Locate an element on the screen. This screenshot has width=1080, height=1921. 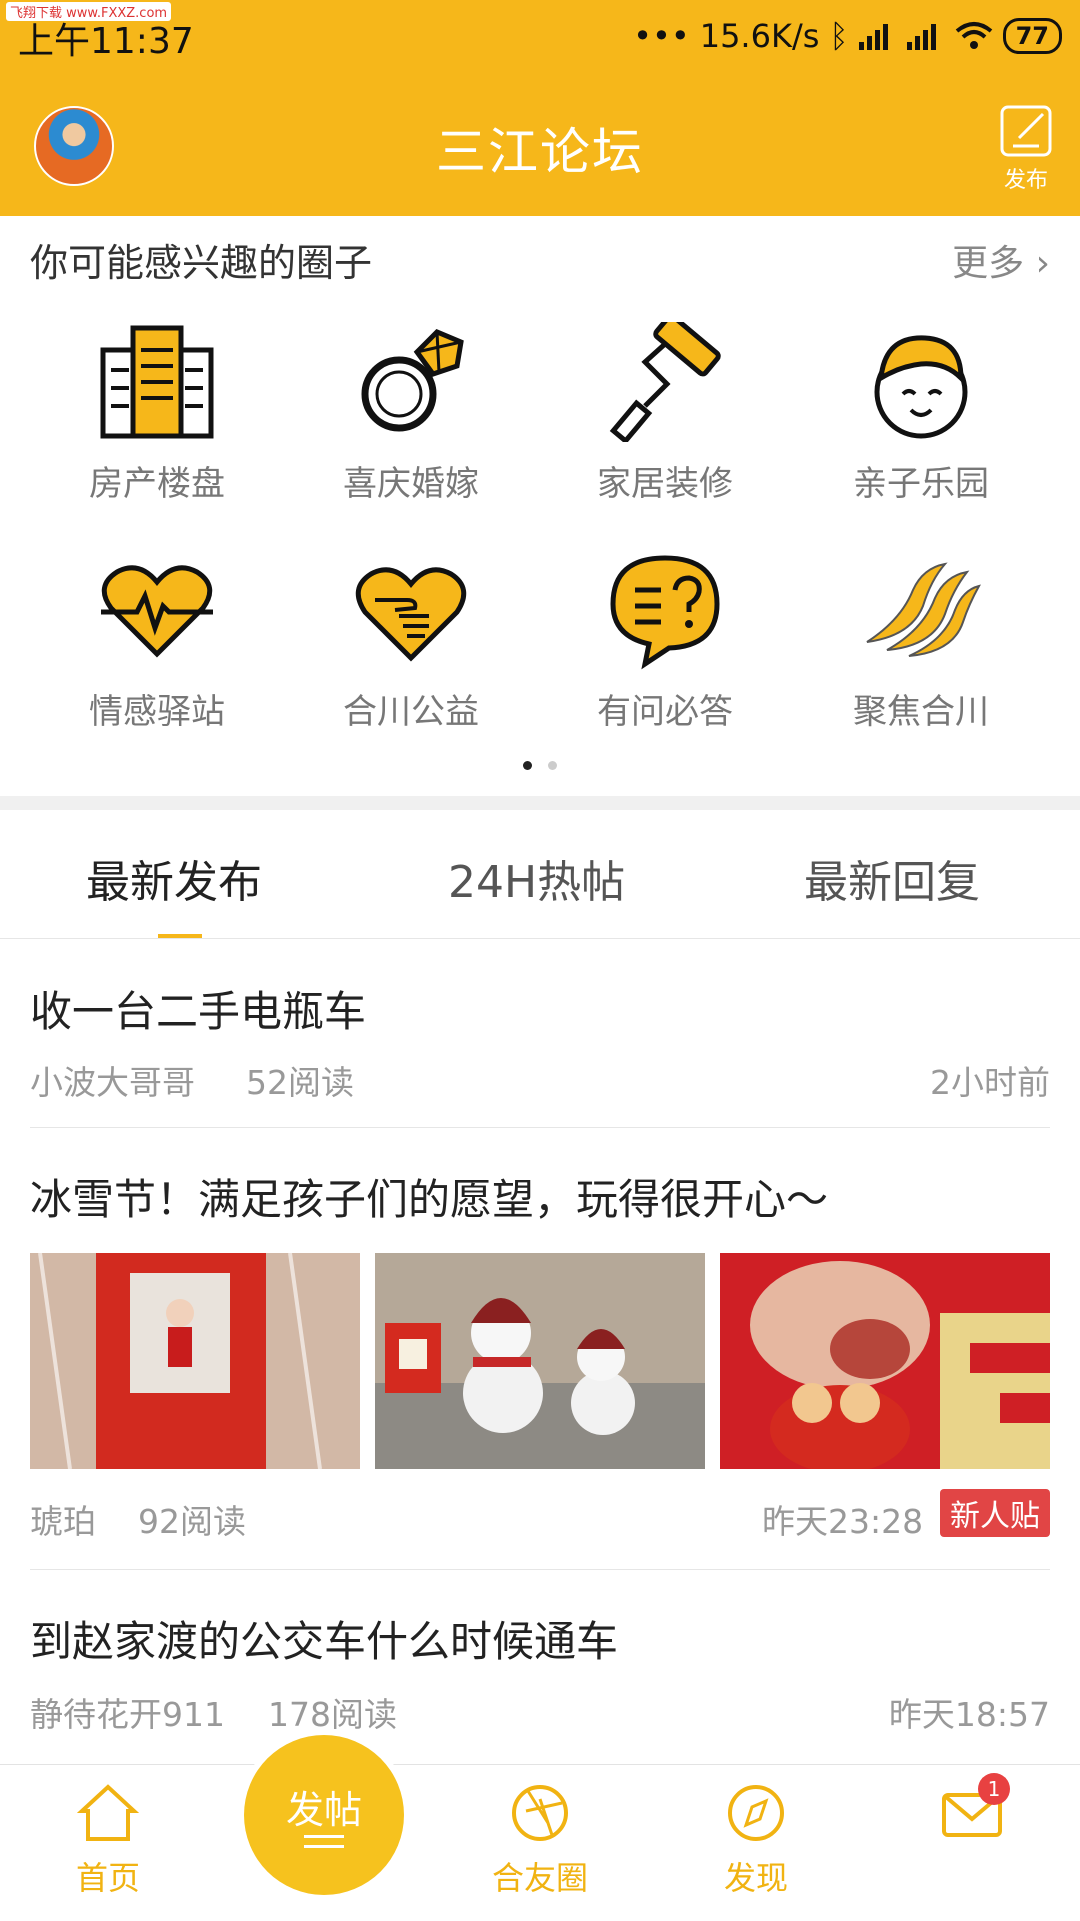
heart-hand-icon is located at coordinates (411, 614).